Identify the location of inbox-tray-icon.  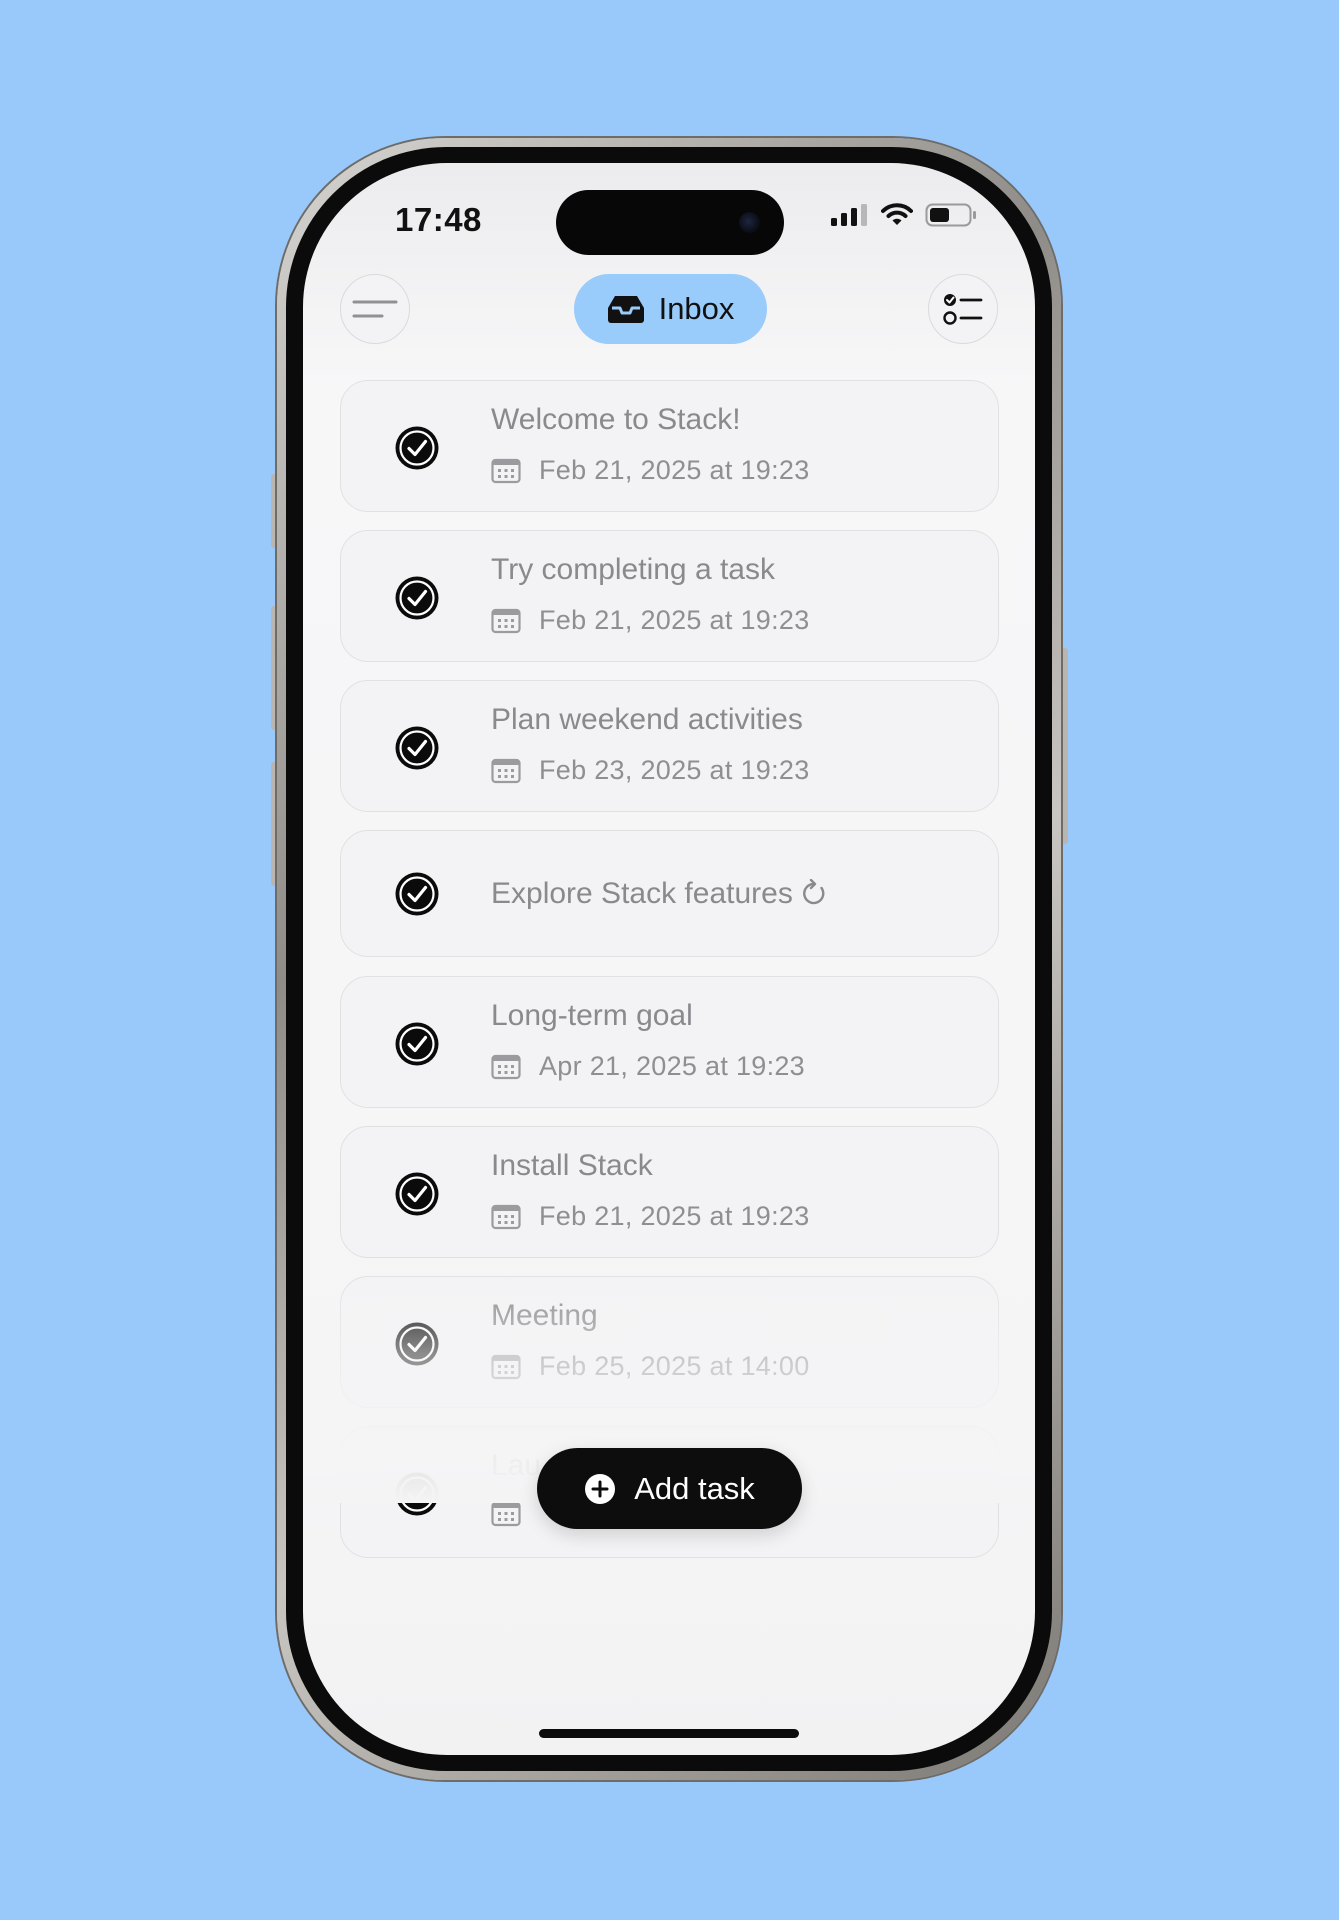
(625, 309).